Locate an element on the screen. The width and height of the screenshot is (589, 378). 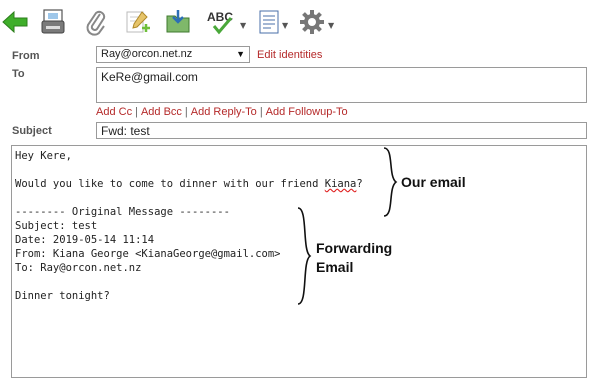
spellcheck-icon: ABC is located at coordinates (220, 22).